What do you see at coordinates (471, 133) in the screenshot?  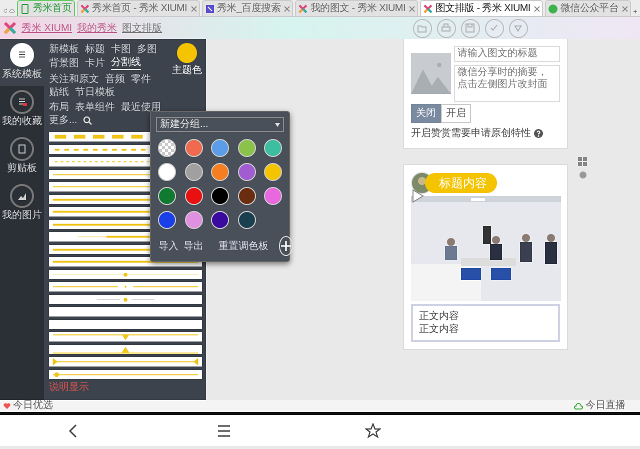 I see `note-text: 开启赞赏需要申请原创特性` at bounding box center [471, 133].